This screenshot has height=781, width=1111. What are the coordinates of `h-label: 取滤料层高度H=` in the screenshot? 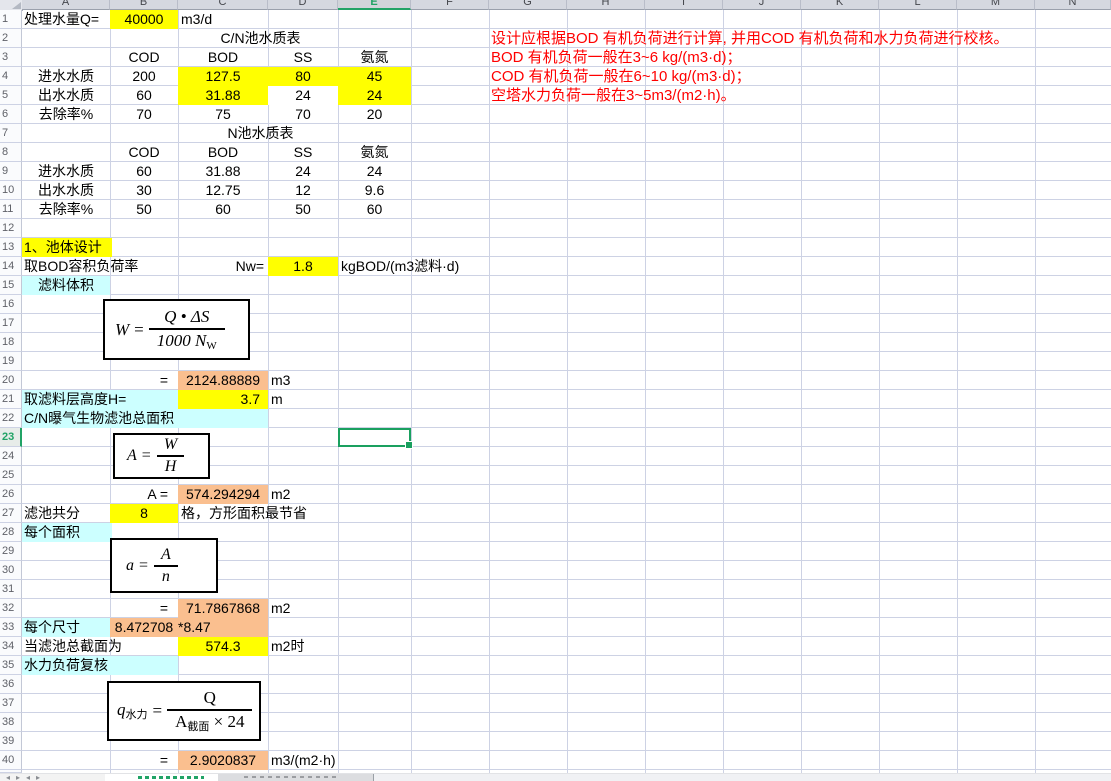 It's located at (75, 399).